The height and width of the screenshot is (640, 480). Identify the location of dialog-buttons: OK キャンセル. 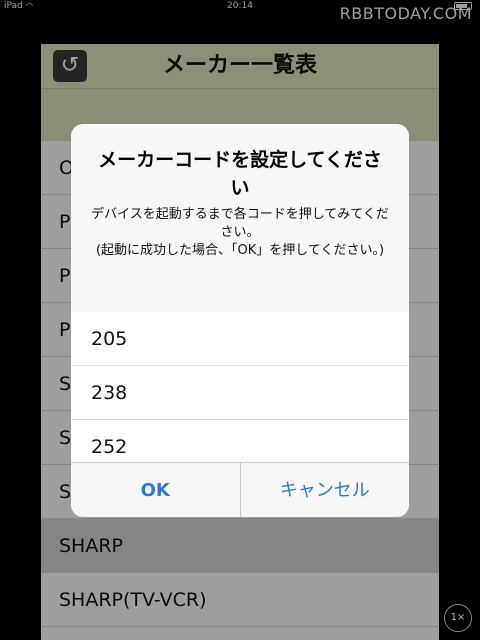
(240, 489).